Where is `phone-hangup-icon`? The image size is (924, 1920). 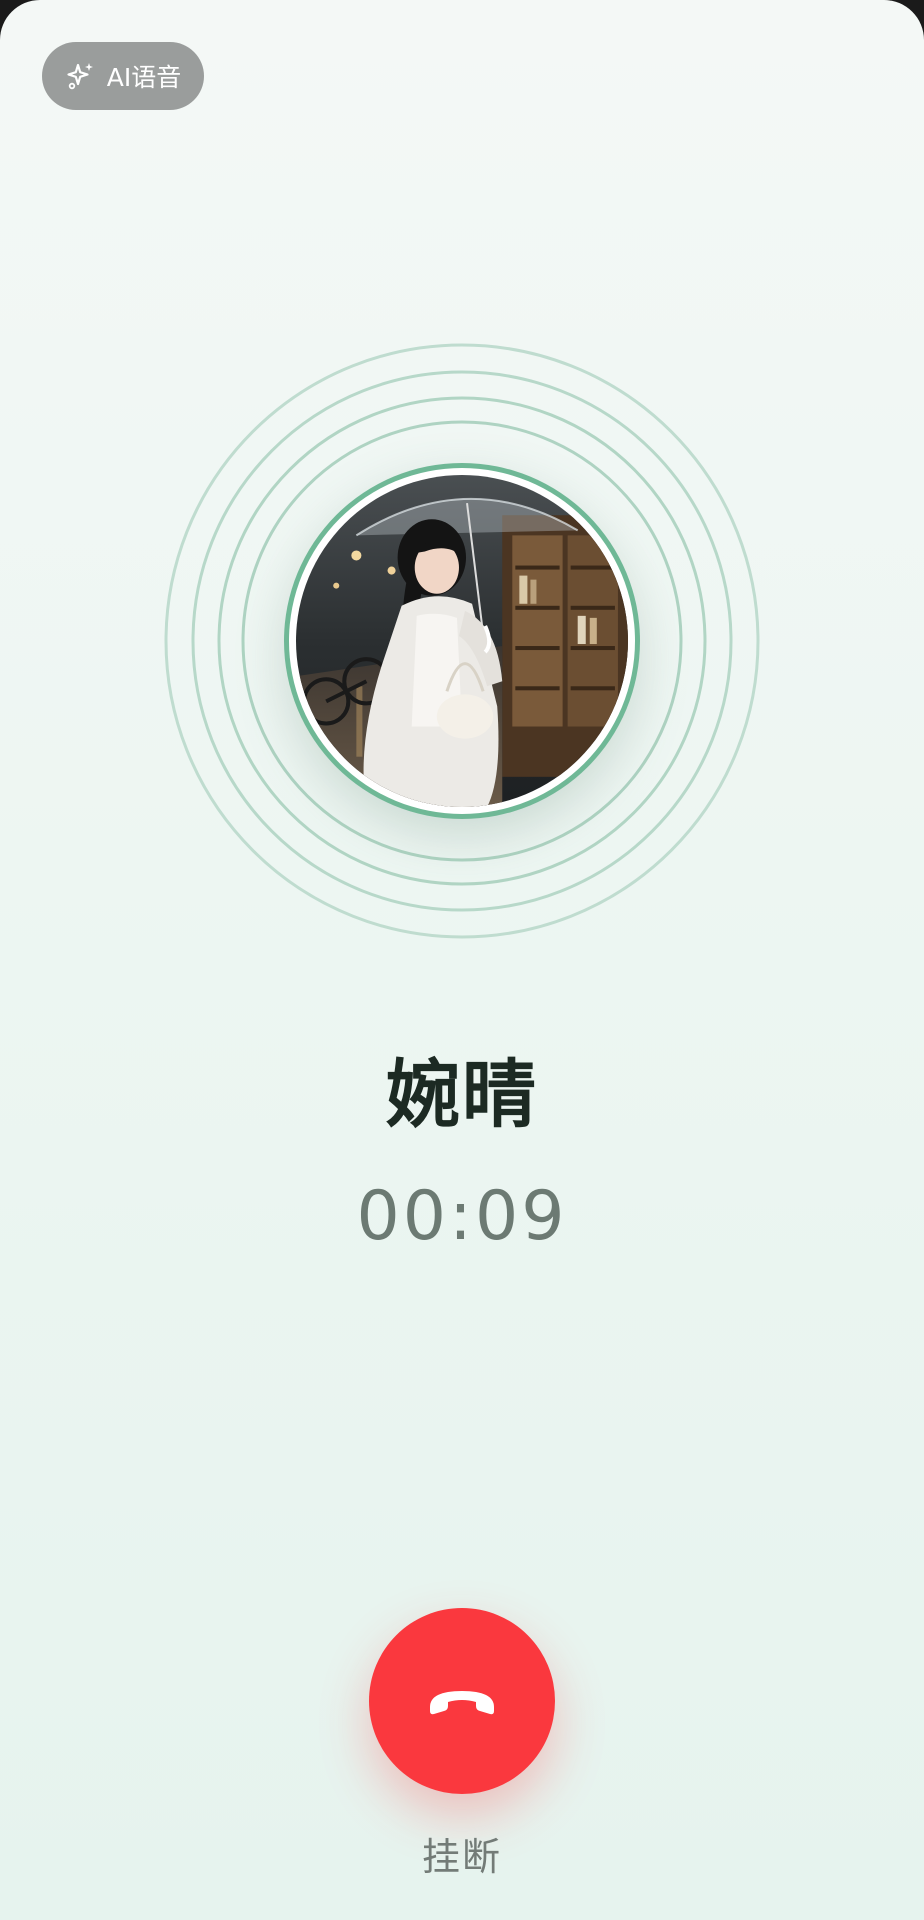 phone-hangup-icon is located at coordinates (462, 1703).